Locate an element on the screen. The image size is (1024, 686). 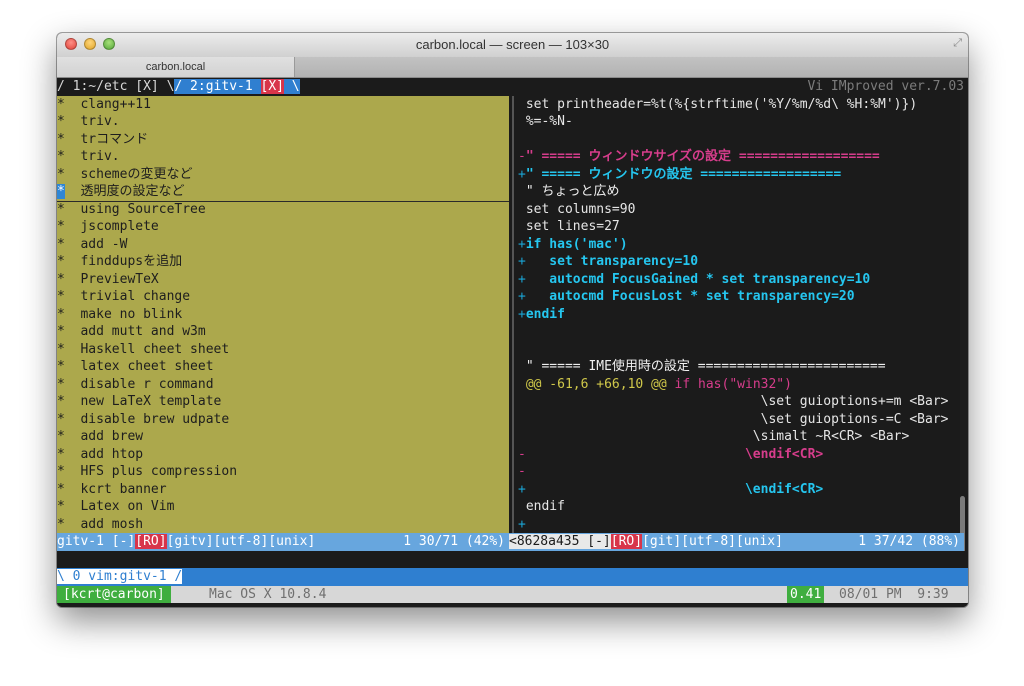
commit-row: * add htop is located at coordinates (283, 455).